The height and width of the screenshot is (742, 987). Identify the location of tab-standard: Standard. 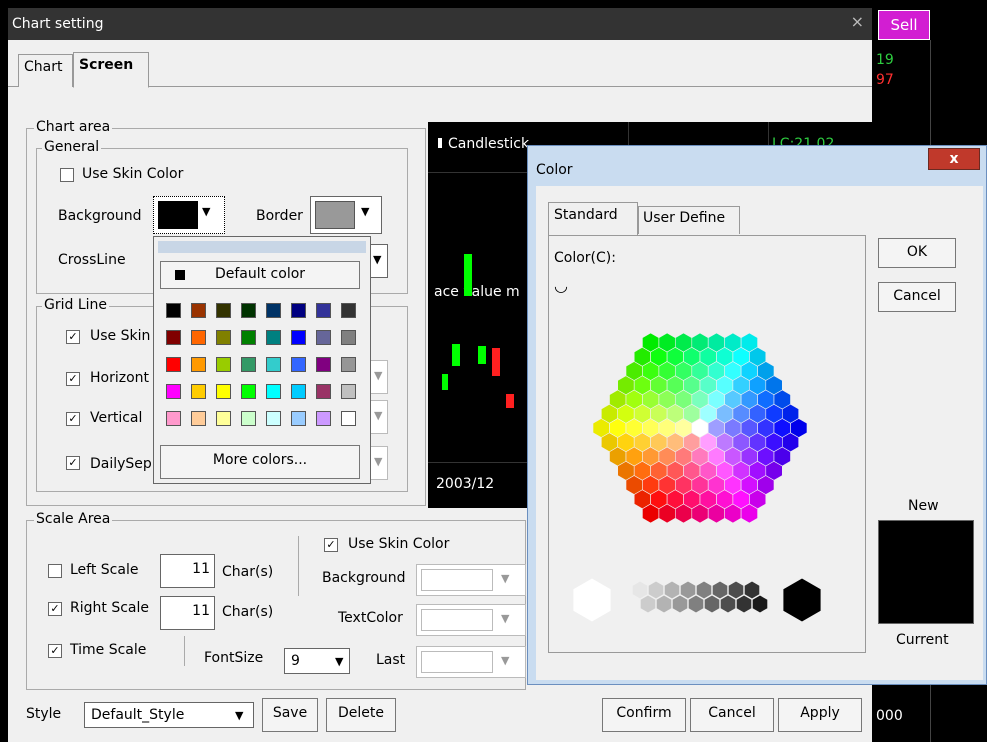
(593, 219).